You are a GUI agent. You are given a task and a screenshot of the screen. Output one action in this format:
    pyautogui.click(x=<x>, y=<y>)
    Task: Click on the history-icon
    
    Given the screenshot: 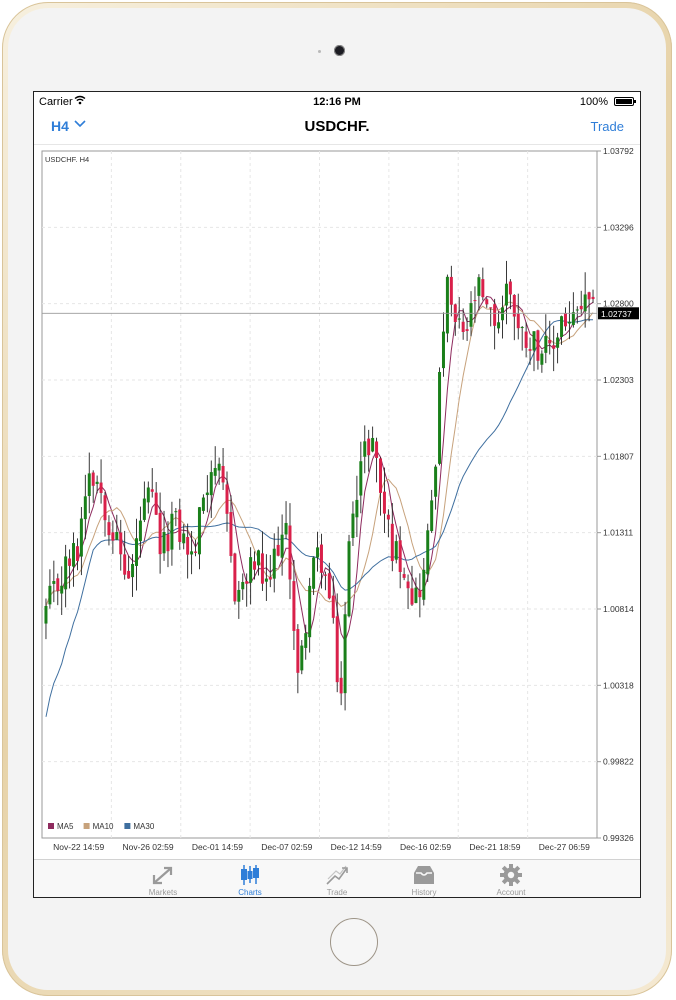 What is the action you would take?
    pyautogui.click(x=424, y=875)
    